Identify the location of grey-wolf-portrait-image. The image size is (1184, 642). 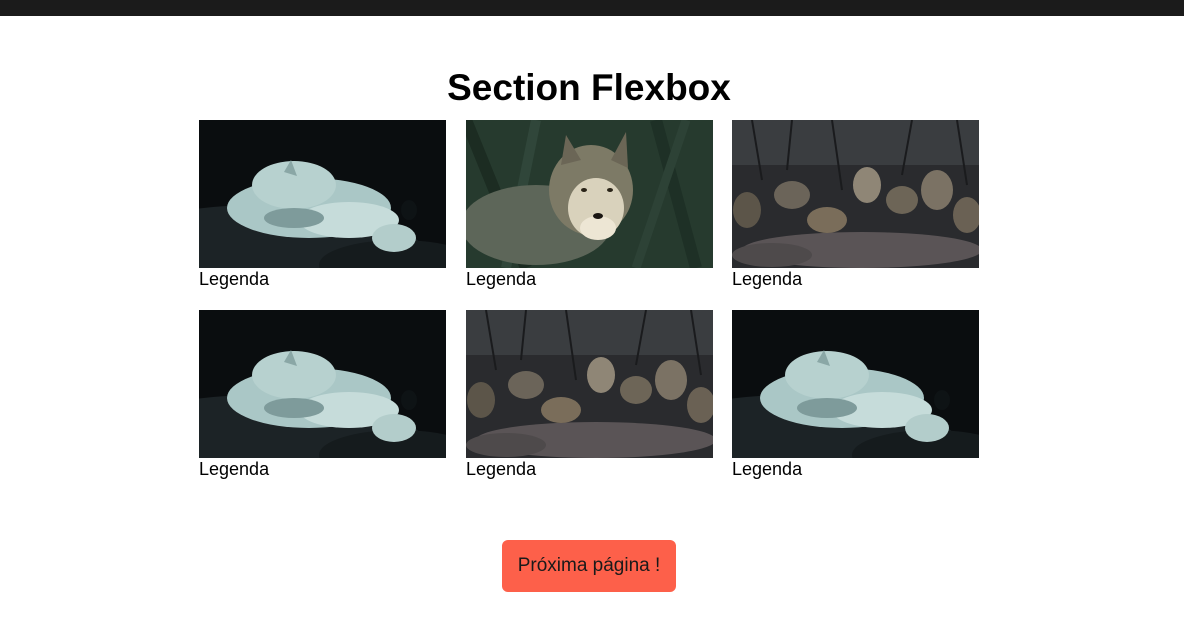
(589, 194).